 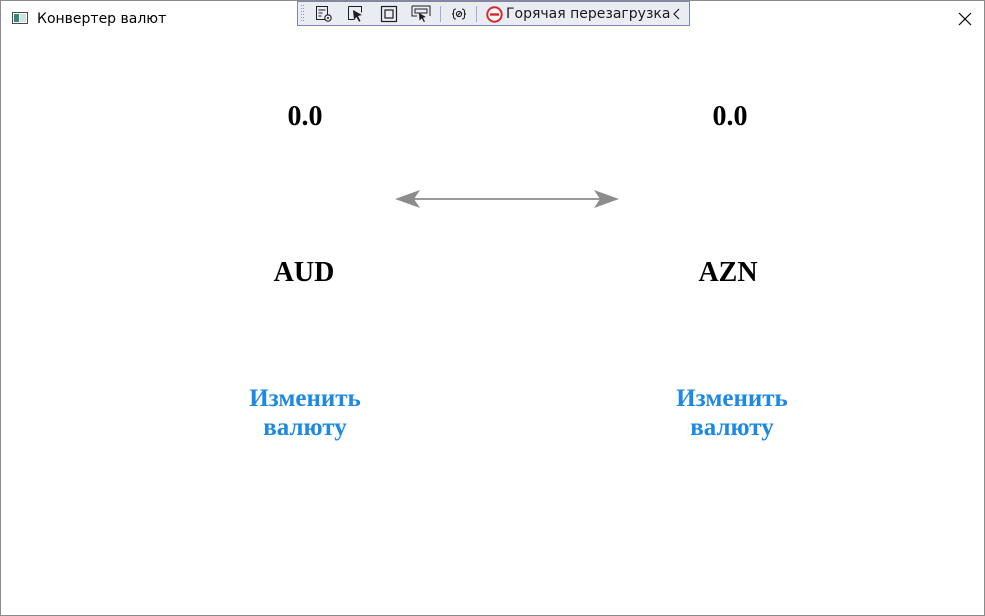 I want to click on chevron-left-icon, so click(x=676, y=14).